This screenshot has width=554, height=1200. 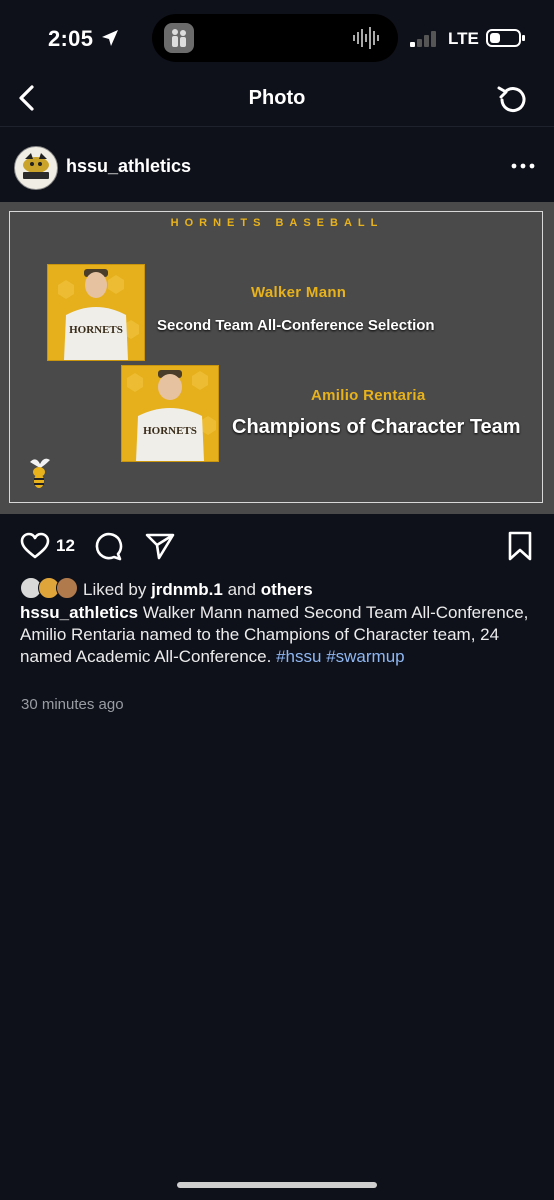 I want to click on dynamic-island, so click(x=275, y=38).